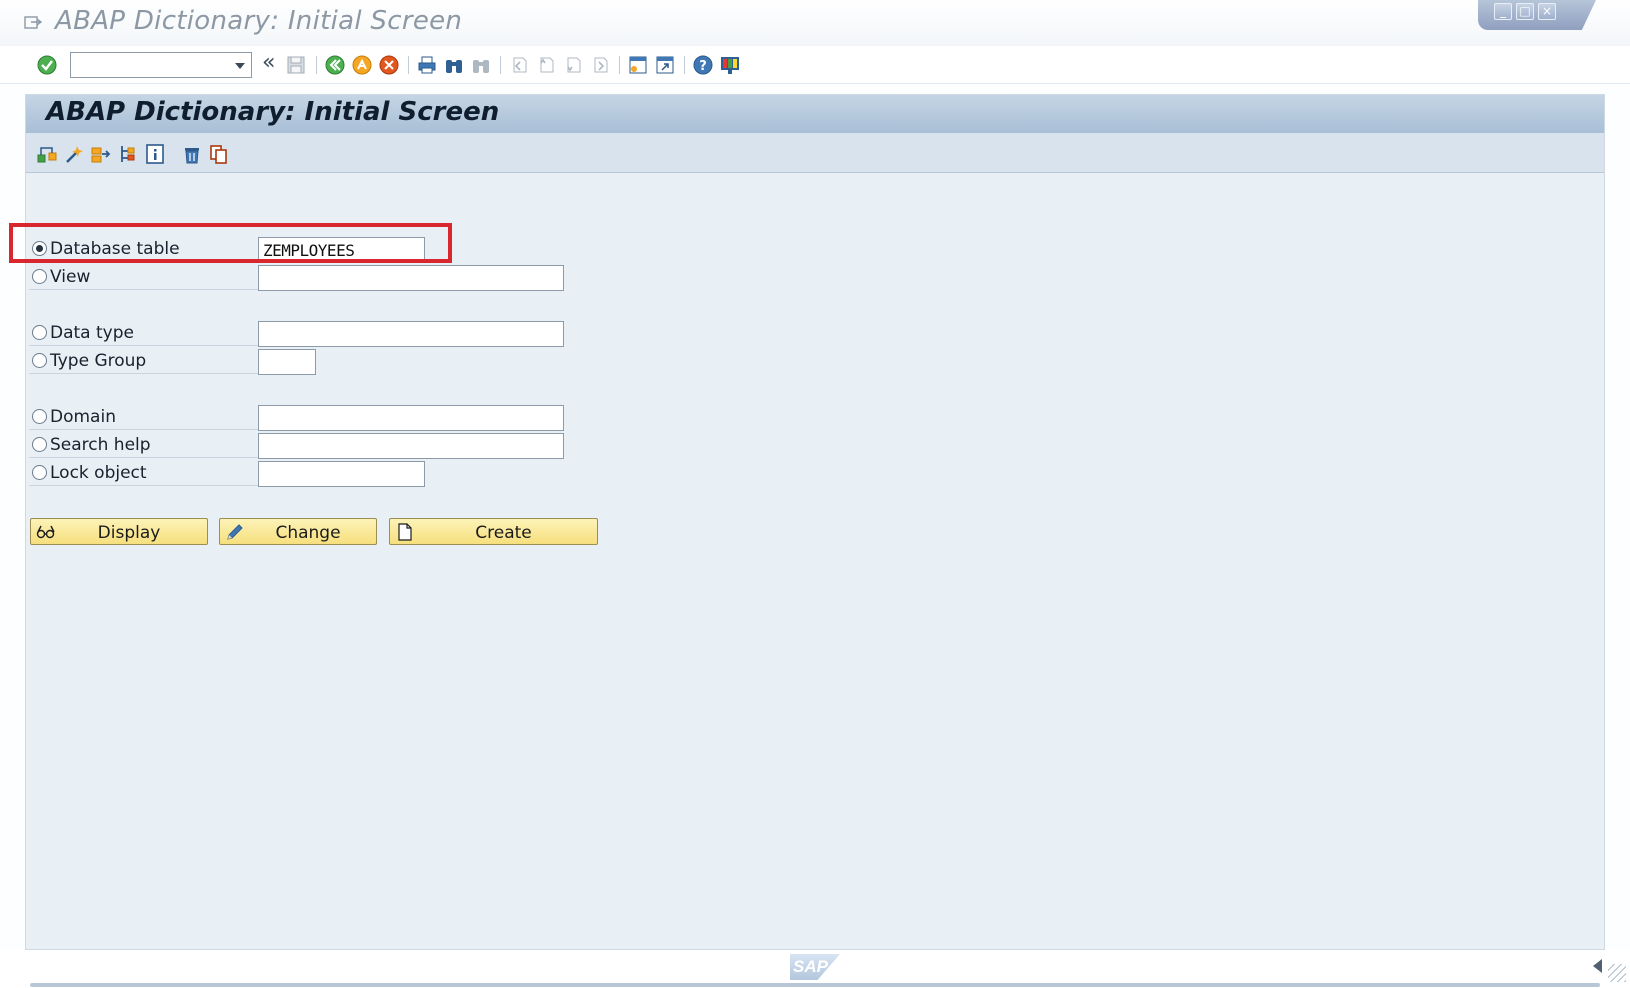 This screenshot has width=1630, height=988. What do you see at coordinates (161, 65) in the screenshot?
I see `command-field` at bounding box center [161, 65].